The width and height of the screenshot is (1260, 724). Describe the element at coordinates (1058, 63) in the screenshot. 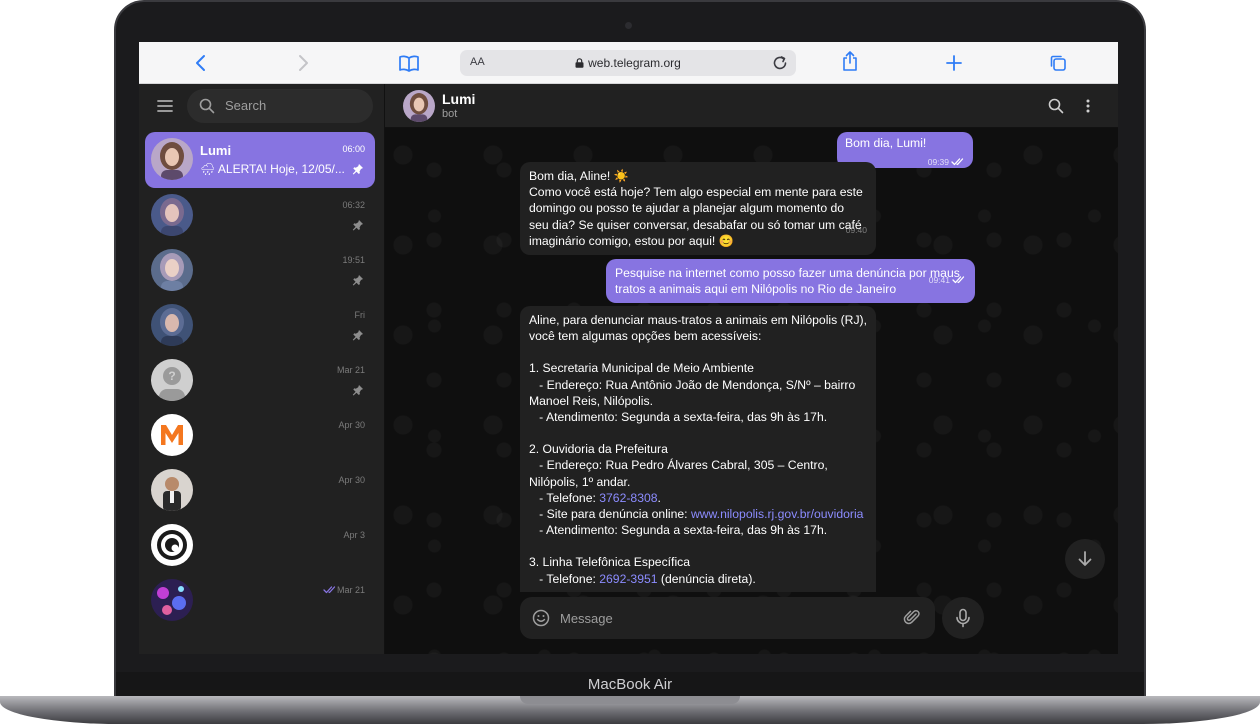

I see `tabs-icon` at that location.